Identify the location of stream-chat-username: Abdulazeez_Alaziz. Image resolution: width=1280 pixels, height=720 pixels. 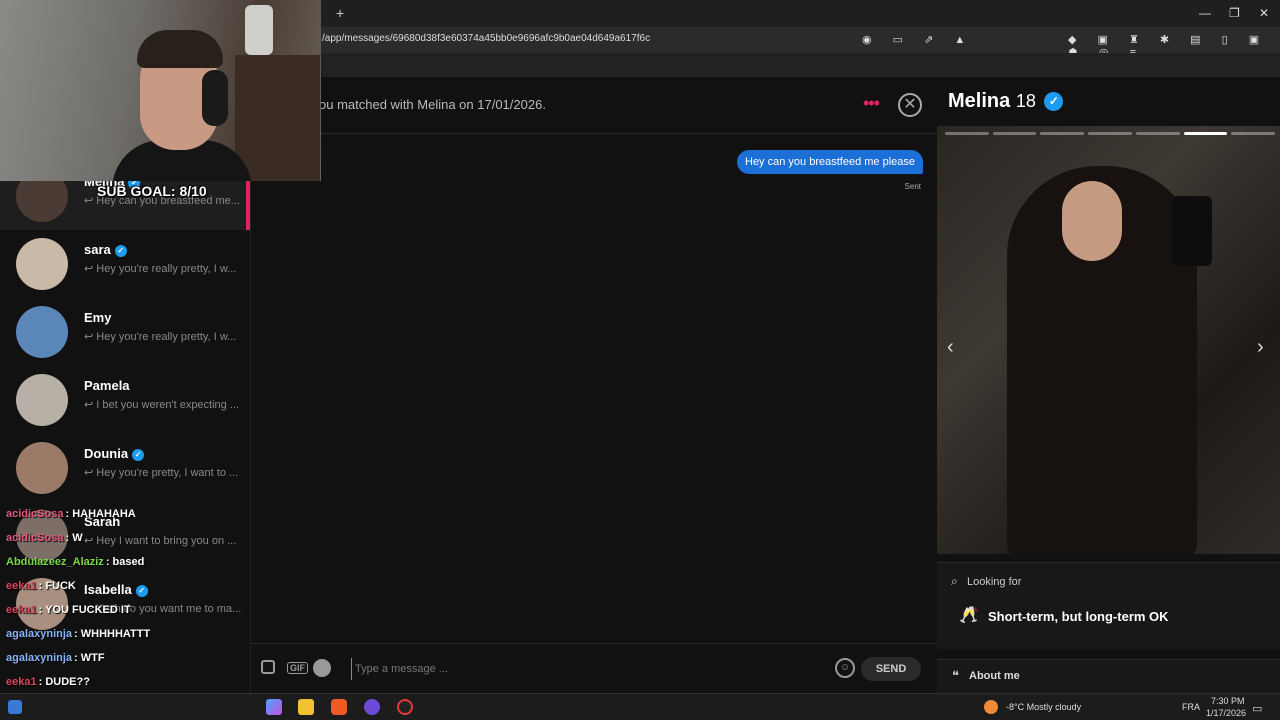
(55, 562).